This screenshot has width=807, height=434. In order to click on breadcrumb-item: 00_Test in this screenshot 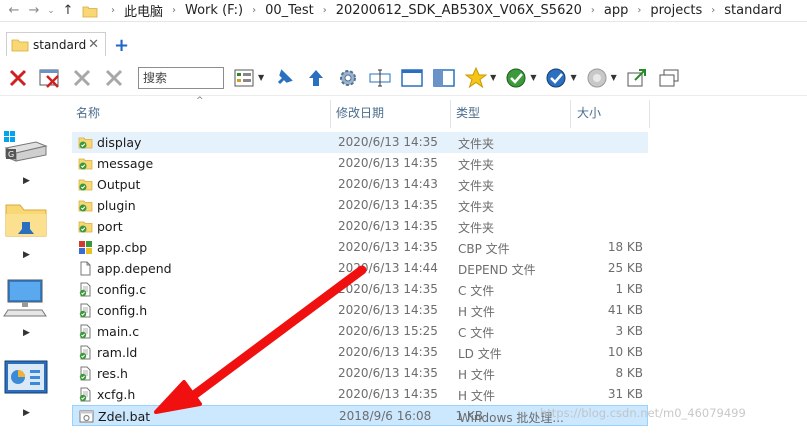, I will do `click(289, 10)`.